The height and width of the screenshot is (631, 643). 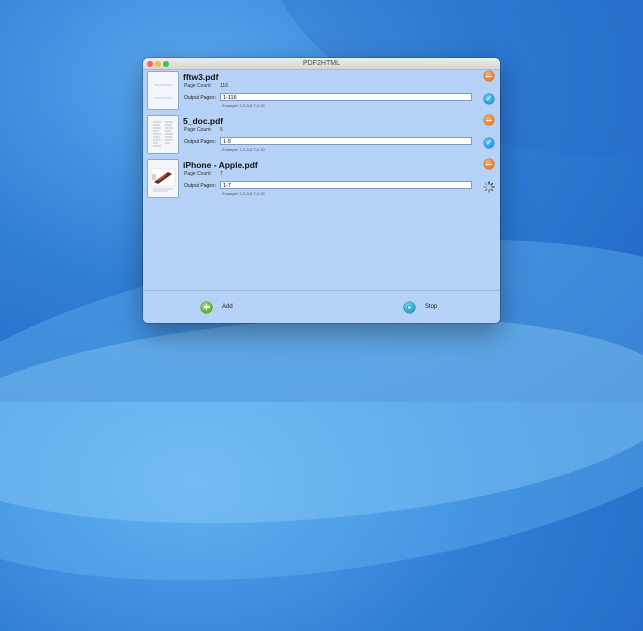 I want to click on output-pages-field: 1-116, so click(x=346, y=97).